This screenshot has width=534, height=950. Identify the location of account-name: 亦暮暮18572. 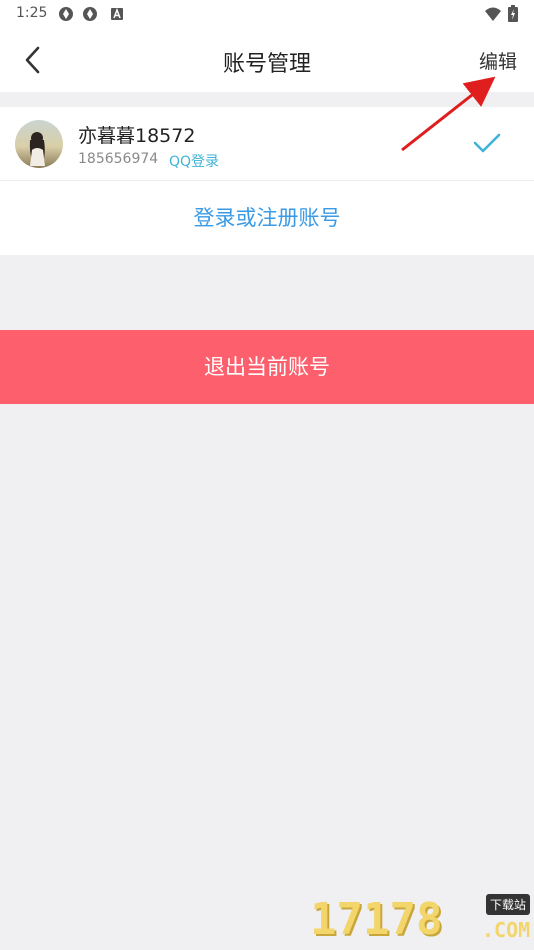
(137, 136).